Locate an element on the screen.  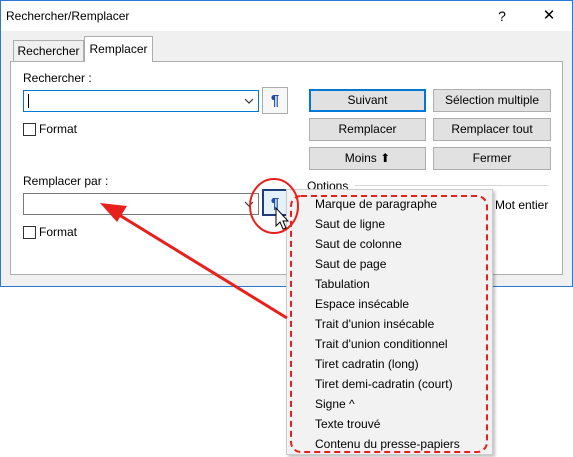
menu-item-optional-hyphen: Trait d'union conditionnel is located at coordinates (381, 344).